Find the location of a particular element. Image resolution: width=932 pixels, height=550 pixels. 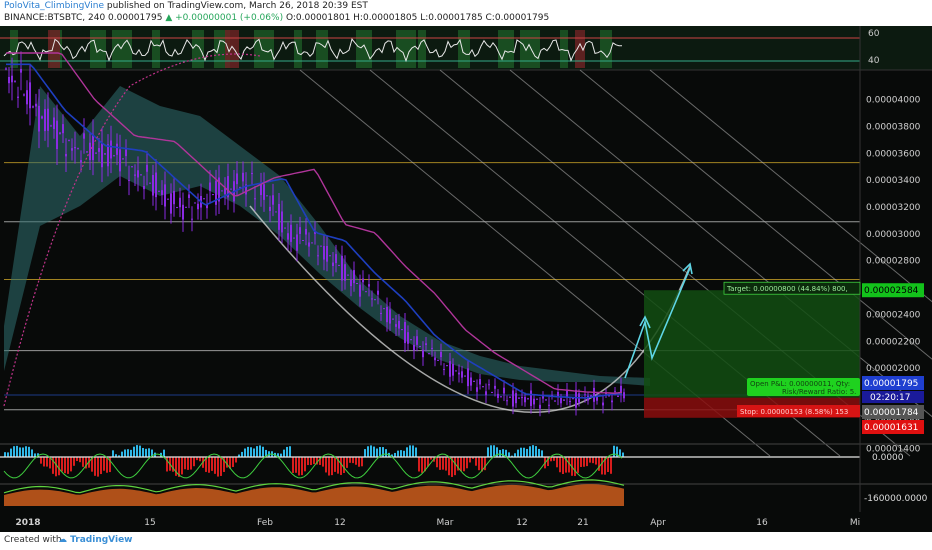

time-axis: 2018 15 Feb 12 Mar 12 21 Apr 16 Mi is located at coordinates (466, 522).